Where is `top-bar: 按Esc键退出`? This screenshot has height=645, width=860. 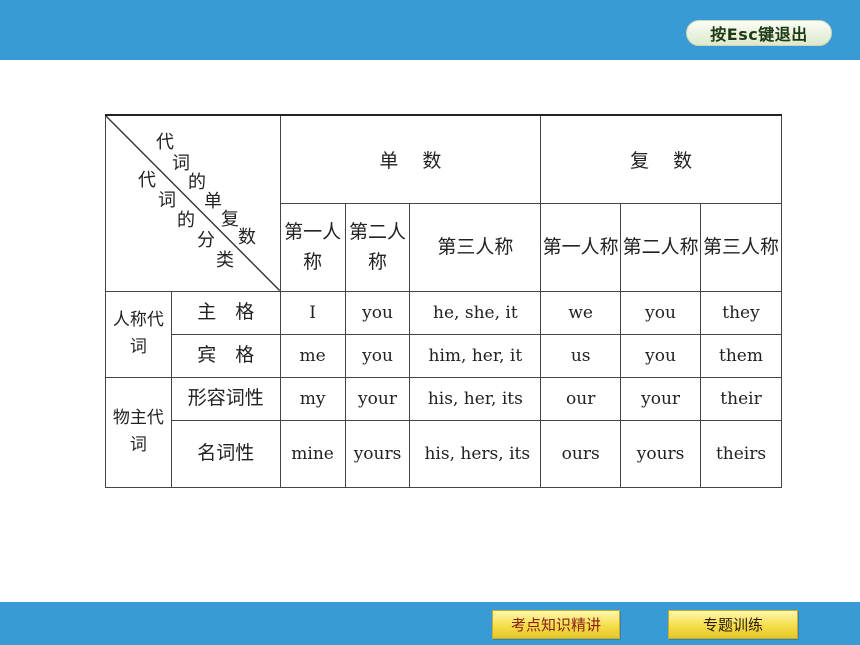
top-bar: 按Esc键退出 is located at coordinates (430, 30).